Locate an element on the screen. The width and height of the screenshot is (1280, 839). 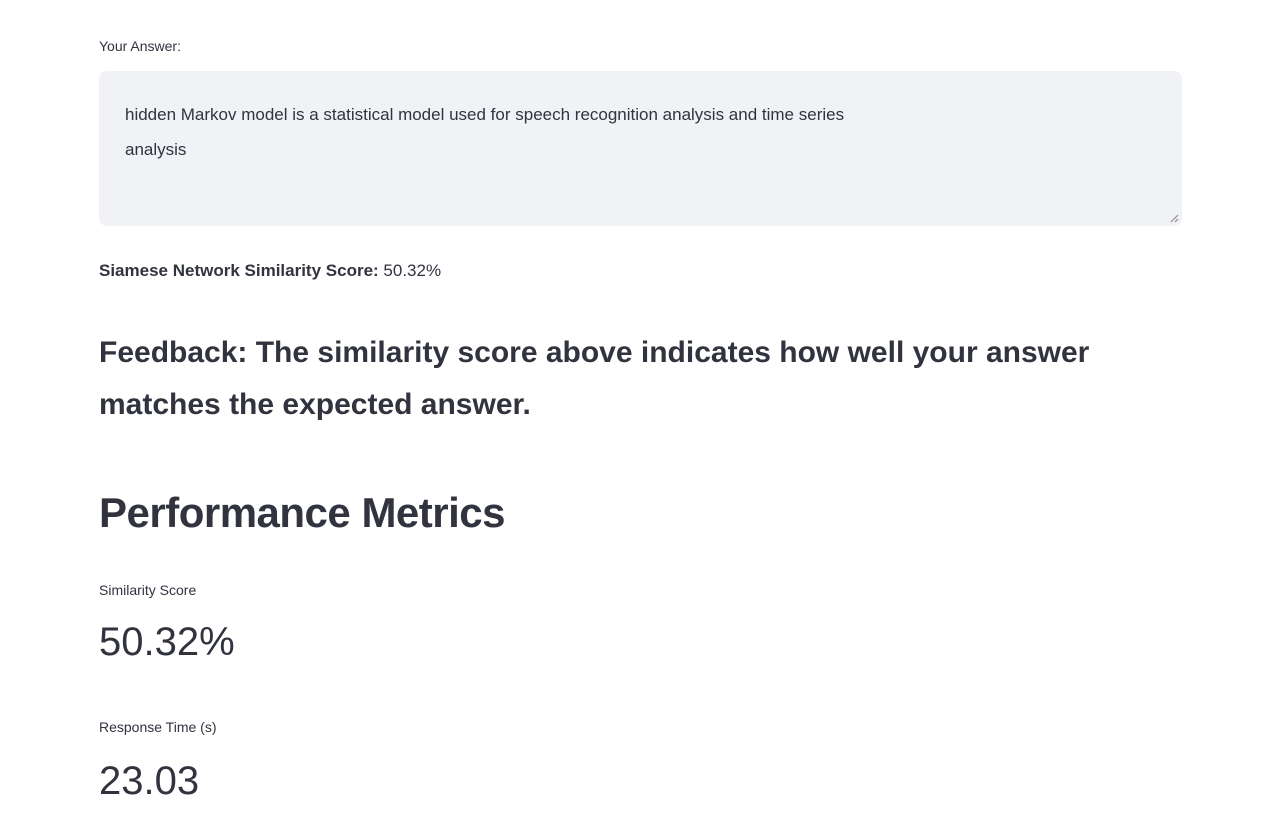
metric-response-time-value: 23.03 is located at coordinates (149, 781).